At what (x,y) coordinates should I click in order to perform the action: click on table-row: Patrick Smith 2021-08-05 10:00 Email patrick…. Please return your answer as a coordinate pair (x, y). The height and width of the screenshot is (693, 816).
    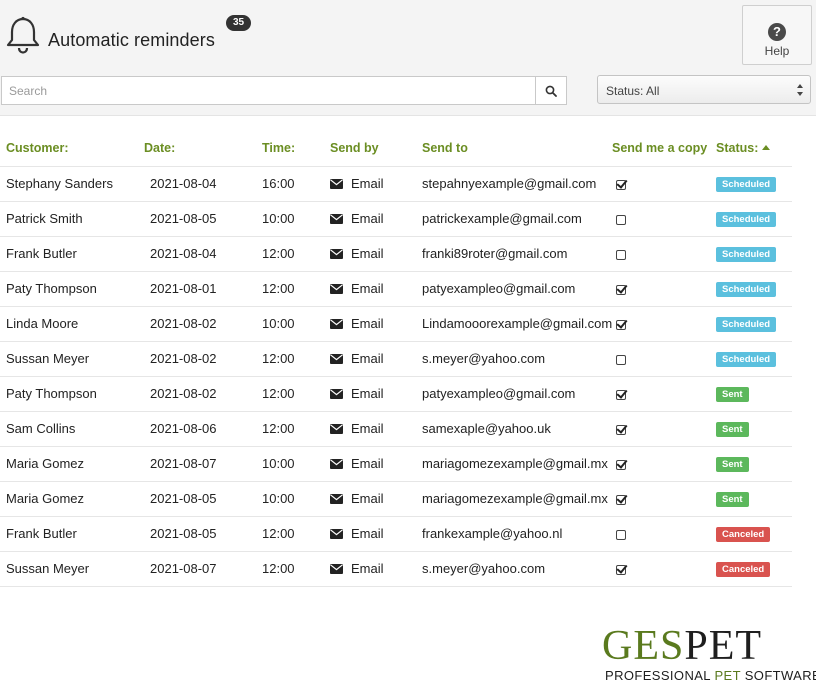
    Looking at the image, I should click on (396, 219).